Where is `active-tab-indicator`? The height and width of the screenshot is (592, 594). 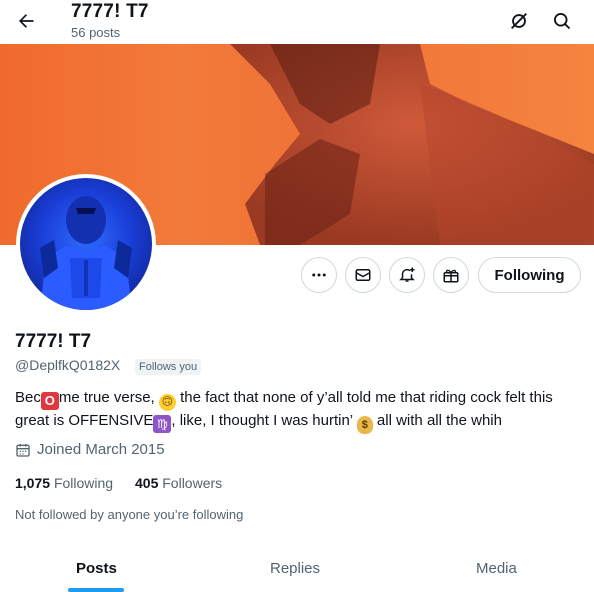 active-tab-indicator is located at coordinates (96, 590).